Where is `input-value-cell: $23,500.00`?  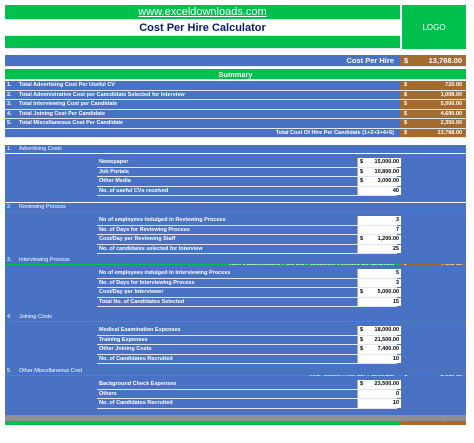
input-value-cell: $23,500.00 is located at coordinates (379, 384).